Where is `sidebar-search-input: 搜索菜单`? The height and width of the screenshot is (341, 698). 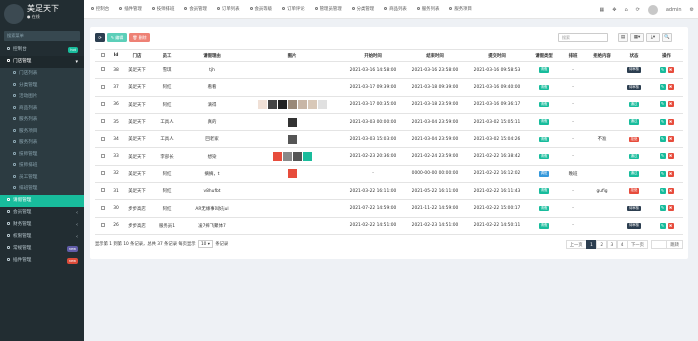 sidebar-search-input: 搜索菜单 is located at coordinates (42, 36).